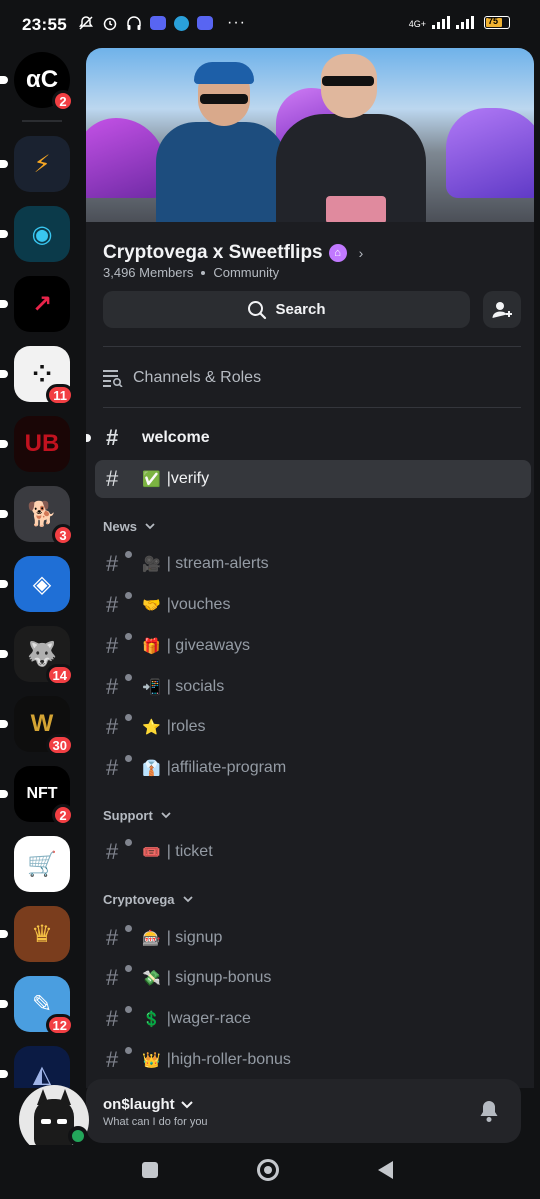  Describe the element at coordinates (42, 443) in the screenshot. I see `server-glyph: UB` at that location.